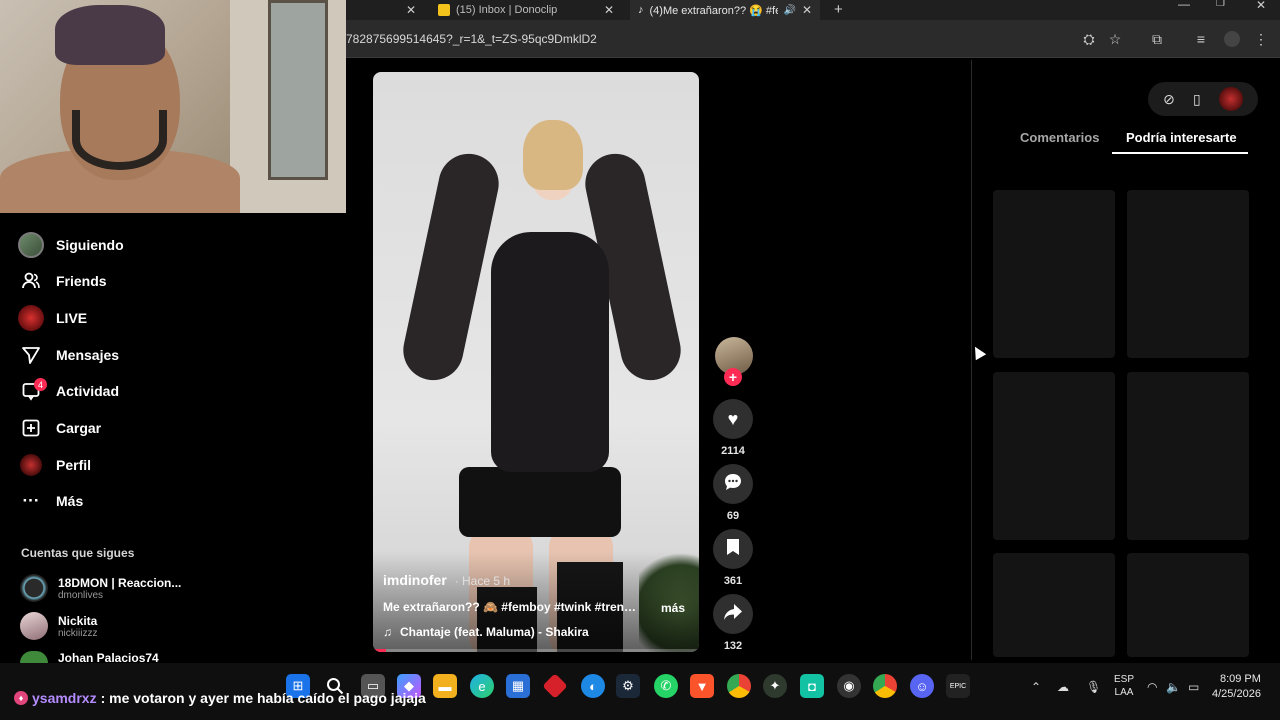  I want to click on friends-icon, so click(31, 281).